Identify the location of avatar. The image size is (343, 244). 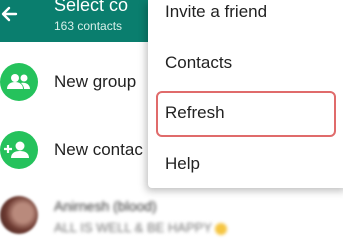
(19, 215).